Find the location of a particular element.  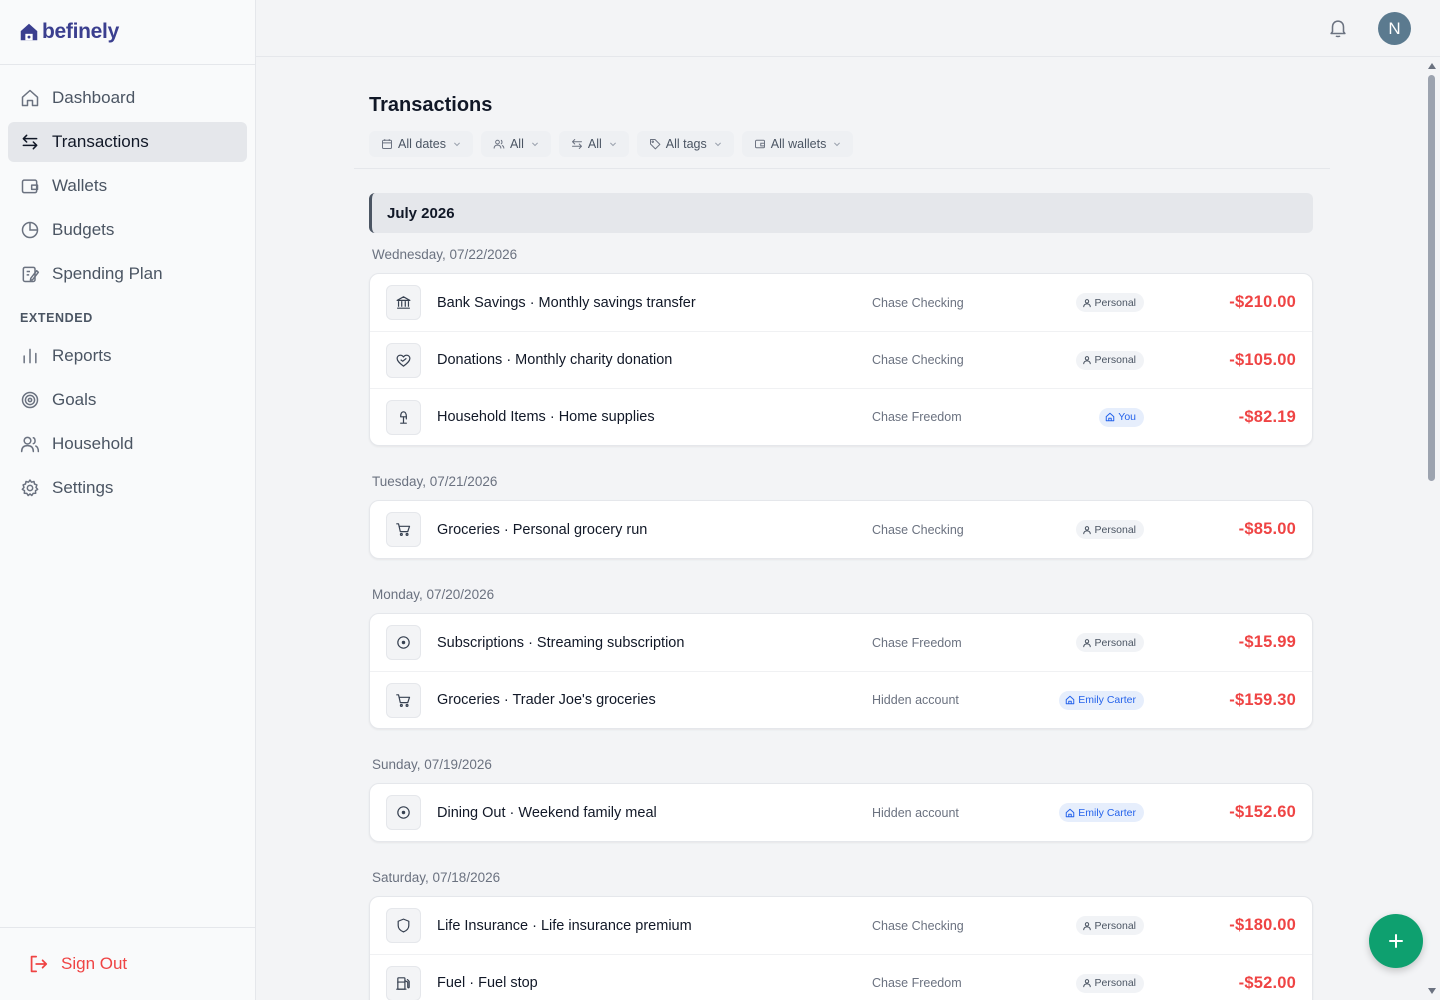

sign-out-button: Sign Out is located at coordinates (127, 963).